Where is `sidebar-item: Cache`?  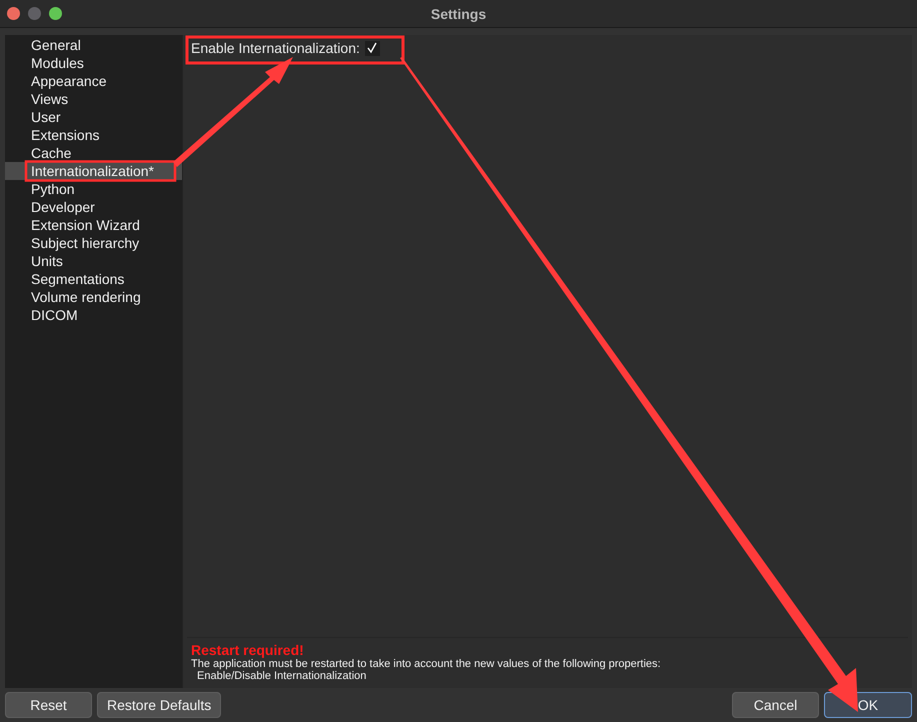
sidebar-item: Cache is located at coordinates (93, 153).